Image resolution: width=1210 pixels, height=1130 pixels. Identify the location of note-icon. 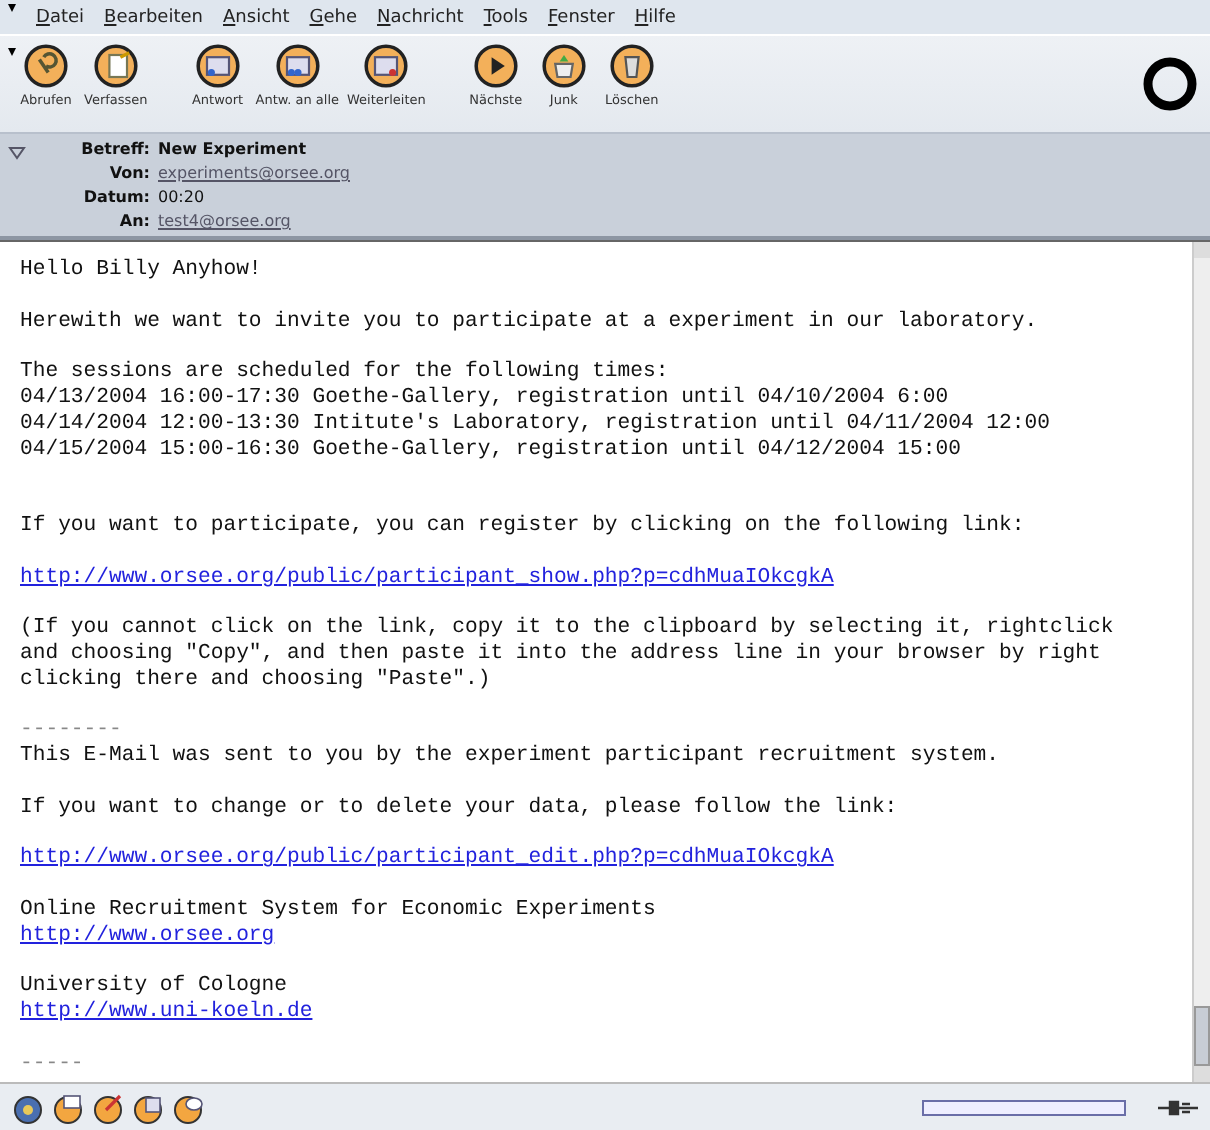
(115, 66).